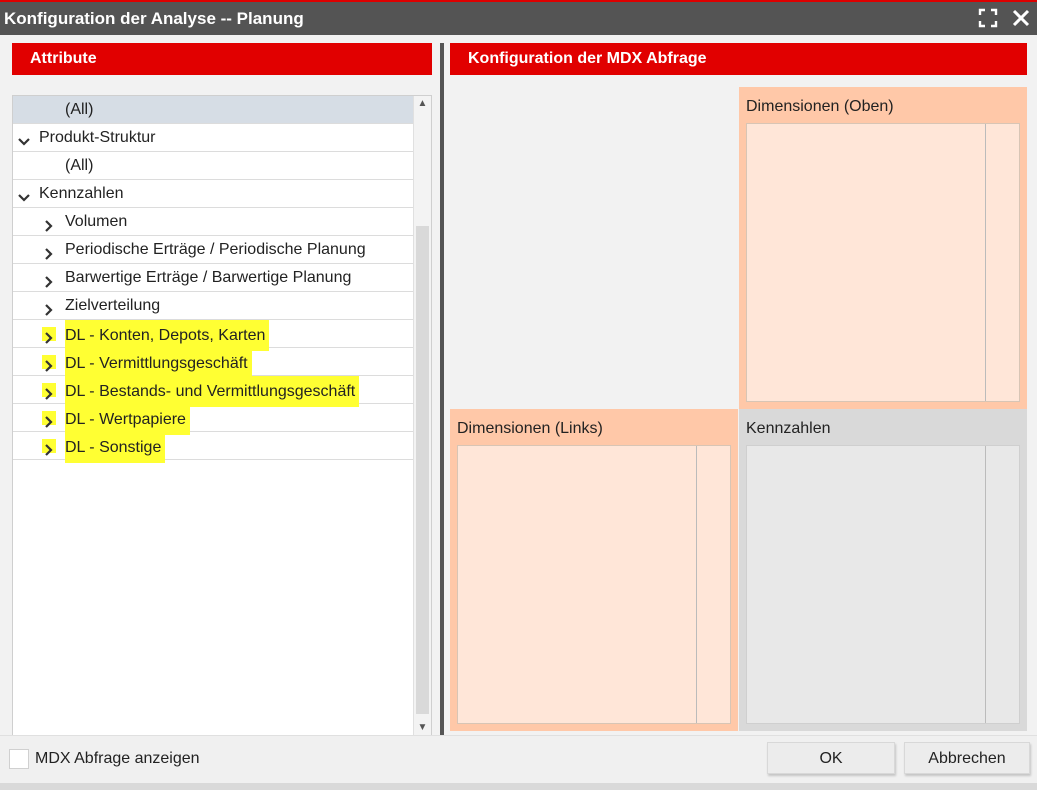 Image resolution: width=1037 pixels, height=790 pixels. Describe the element at coordinates (788, 428) in the screenshot. I see `zone-measures-label: Kennzahlen` at that location.